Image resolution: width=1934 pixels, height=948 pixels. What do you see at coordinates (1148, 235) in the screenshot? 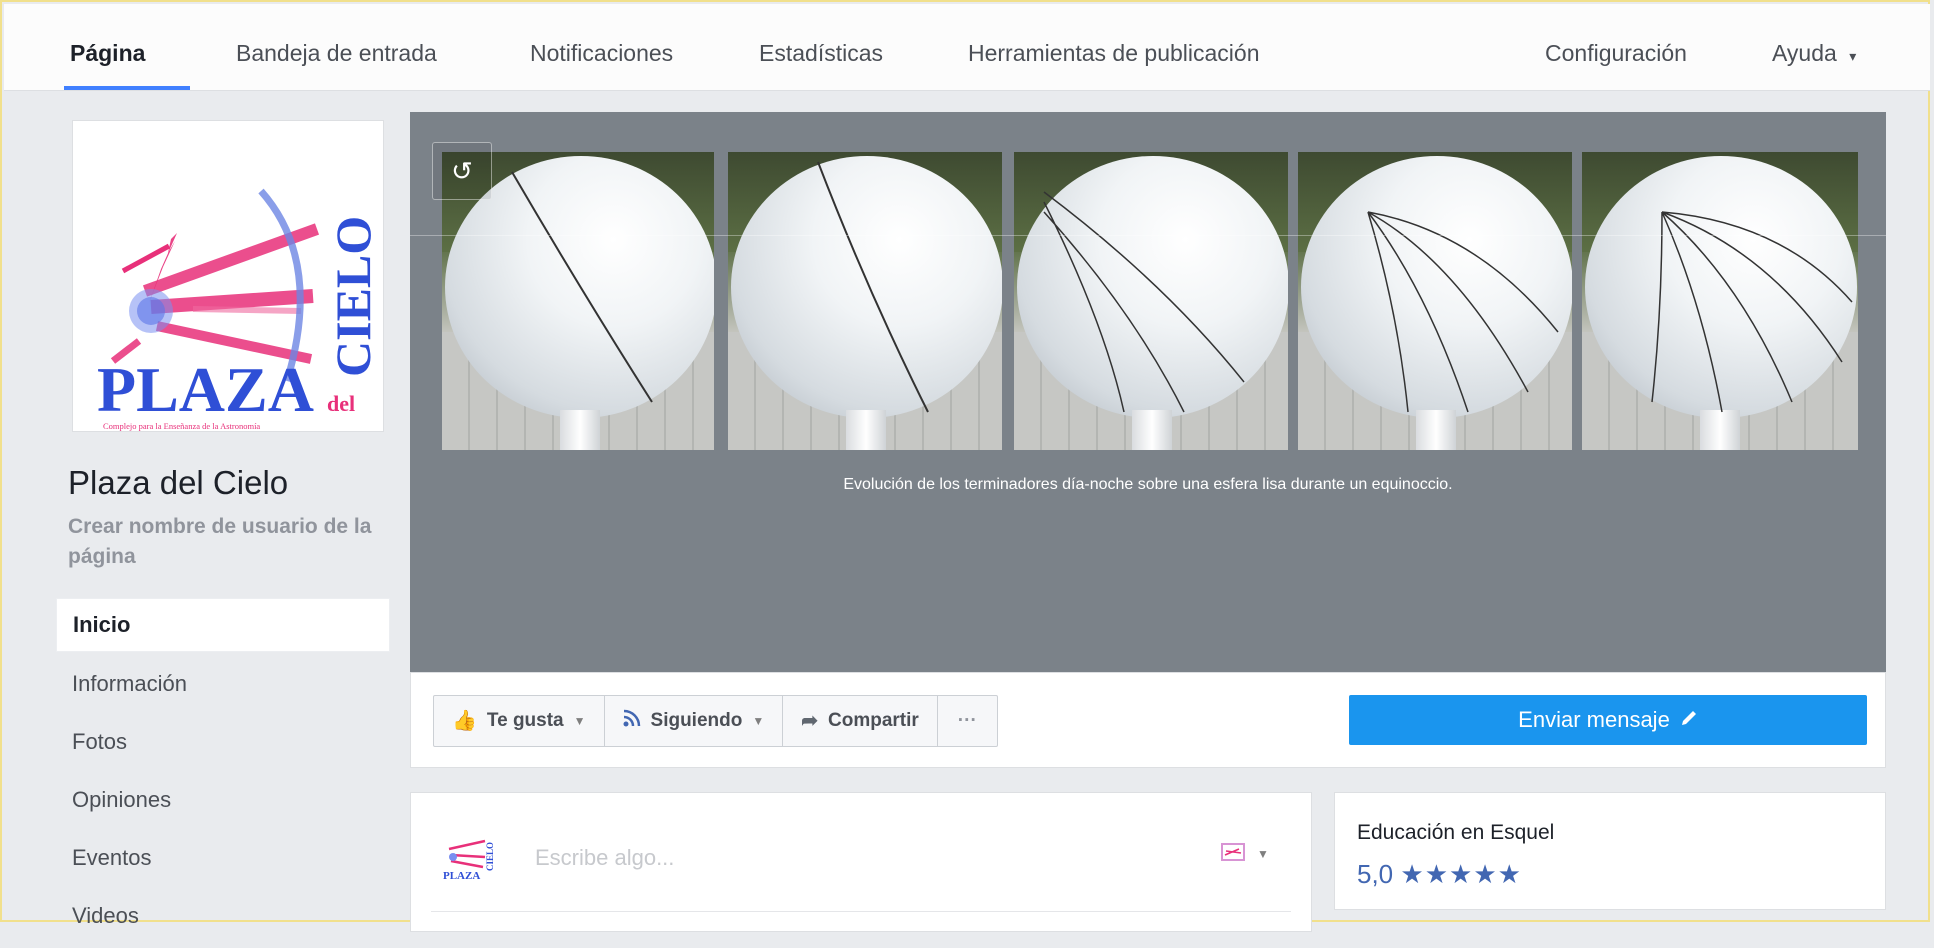
I see `cover-reposition-guide` at bounding box center [1148, 235].